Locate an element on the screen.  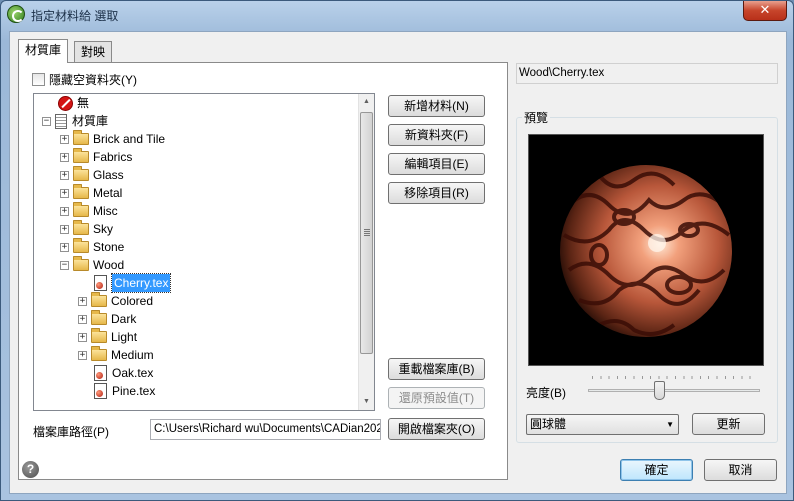
tree-item-sky: + Sky is located at coordinates (86, 229).